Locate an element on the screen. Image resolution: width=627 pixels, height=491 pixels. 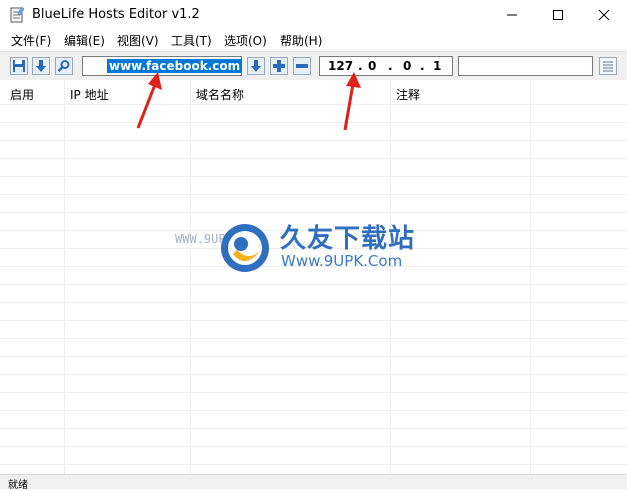
remove-button is located at coordinates (302, 66).